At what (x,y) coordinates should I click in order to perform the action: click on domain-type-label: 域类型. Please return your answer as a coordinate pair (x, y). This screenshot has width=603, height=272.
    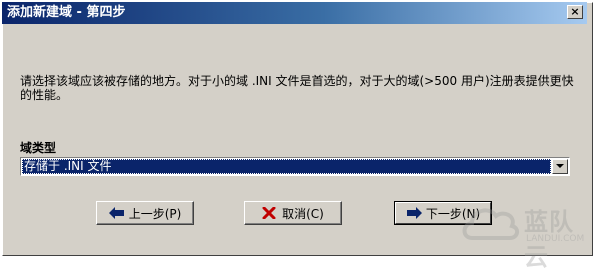
    Looking at the image, I should click on (38, 148).